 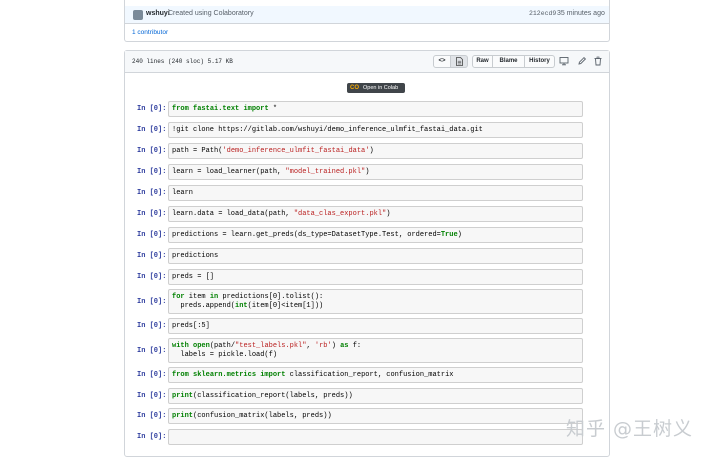 What do you see at coordinates (138, 15) in the screenshot?
I see `avatar` at bounding box center [138, 15].